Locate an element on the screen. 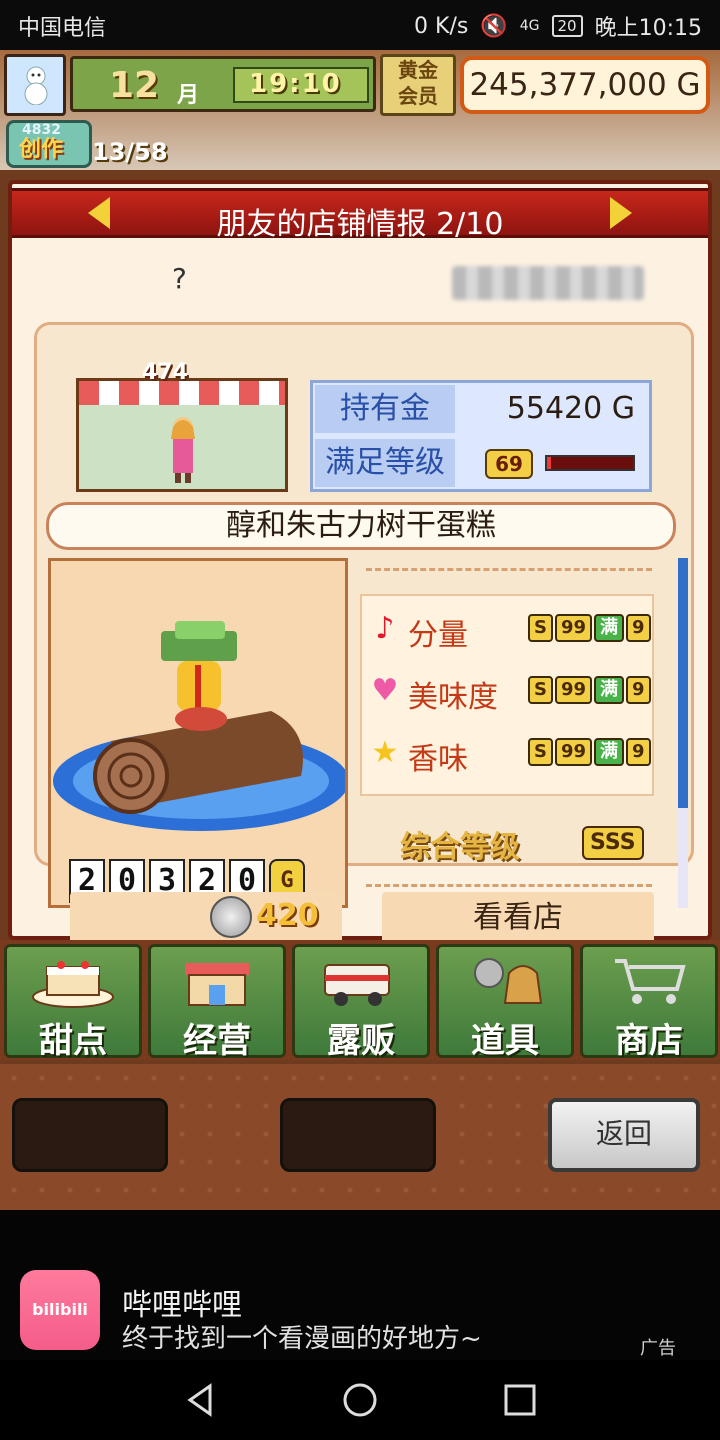 Image resolution: width=720 pixels, height=1440 pixels. menu-label: 露贩 is located at coordinates (361, 1041).